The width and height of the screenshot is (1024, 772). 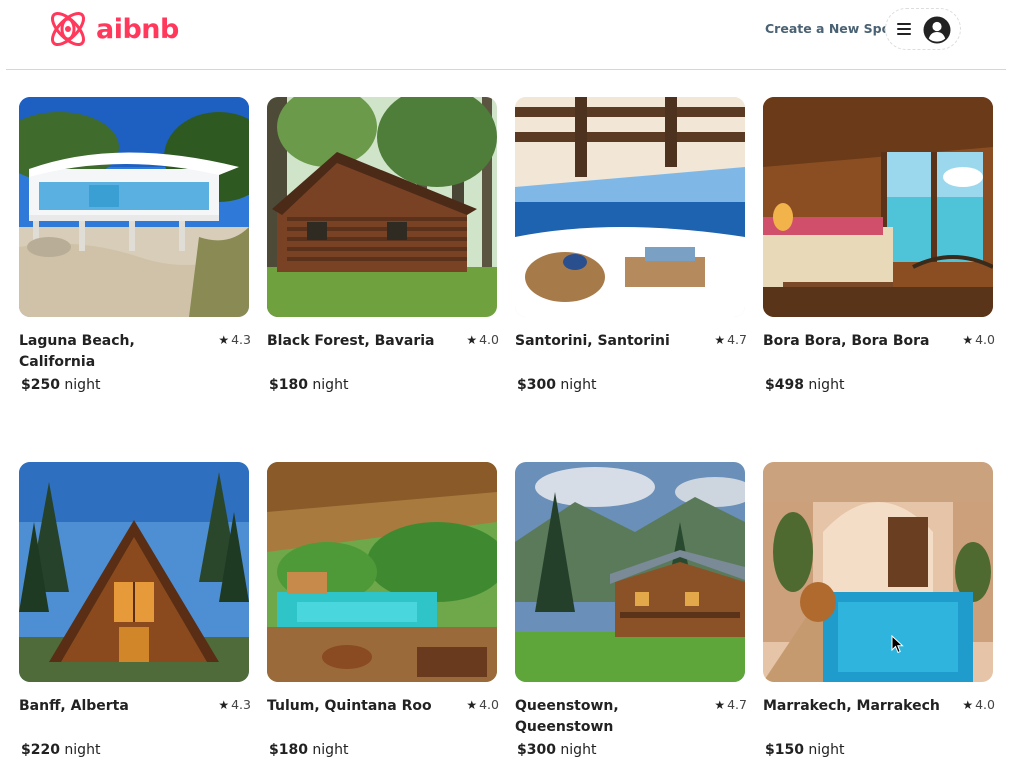 I want to click on listing-card: Bora Bora, Bora Bora ★ 4.0 $498 night, so click(x=879, y=252).